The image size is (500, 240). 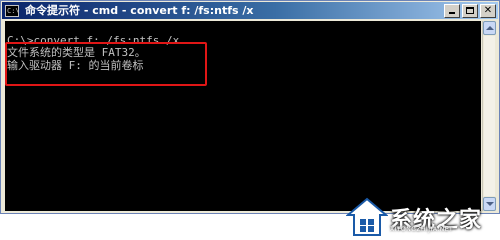 What do you see at coordinates (421, 217) in the screenshot?
I see `site-watermark: 系统之家 XITONGZHIJIA.NET` at bounding box center [421, 217].